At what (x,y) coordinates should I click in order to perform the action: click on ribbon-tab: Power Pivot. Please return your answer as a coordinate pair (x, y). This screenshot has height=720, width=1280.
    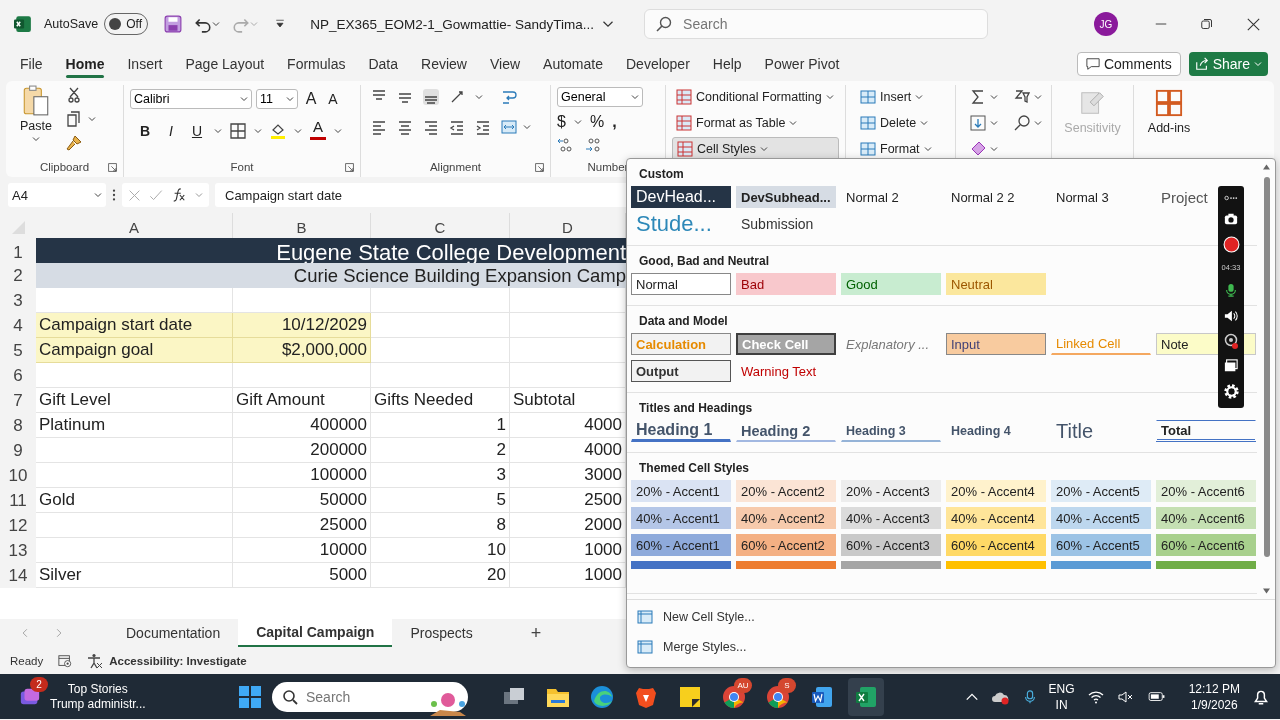
    Looking at the image, I should click on (802, 64).